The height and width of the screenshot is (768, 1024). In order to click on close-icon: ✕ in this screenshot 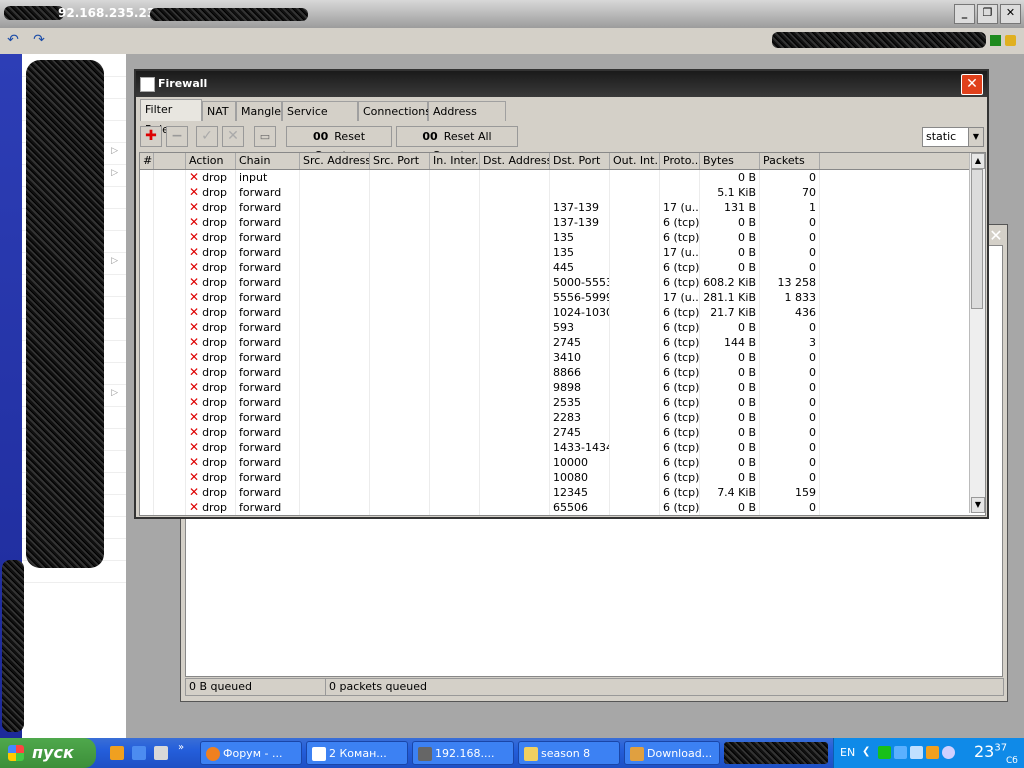, I will do `click(996, 236)`.